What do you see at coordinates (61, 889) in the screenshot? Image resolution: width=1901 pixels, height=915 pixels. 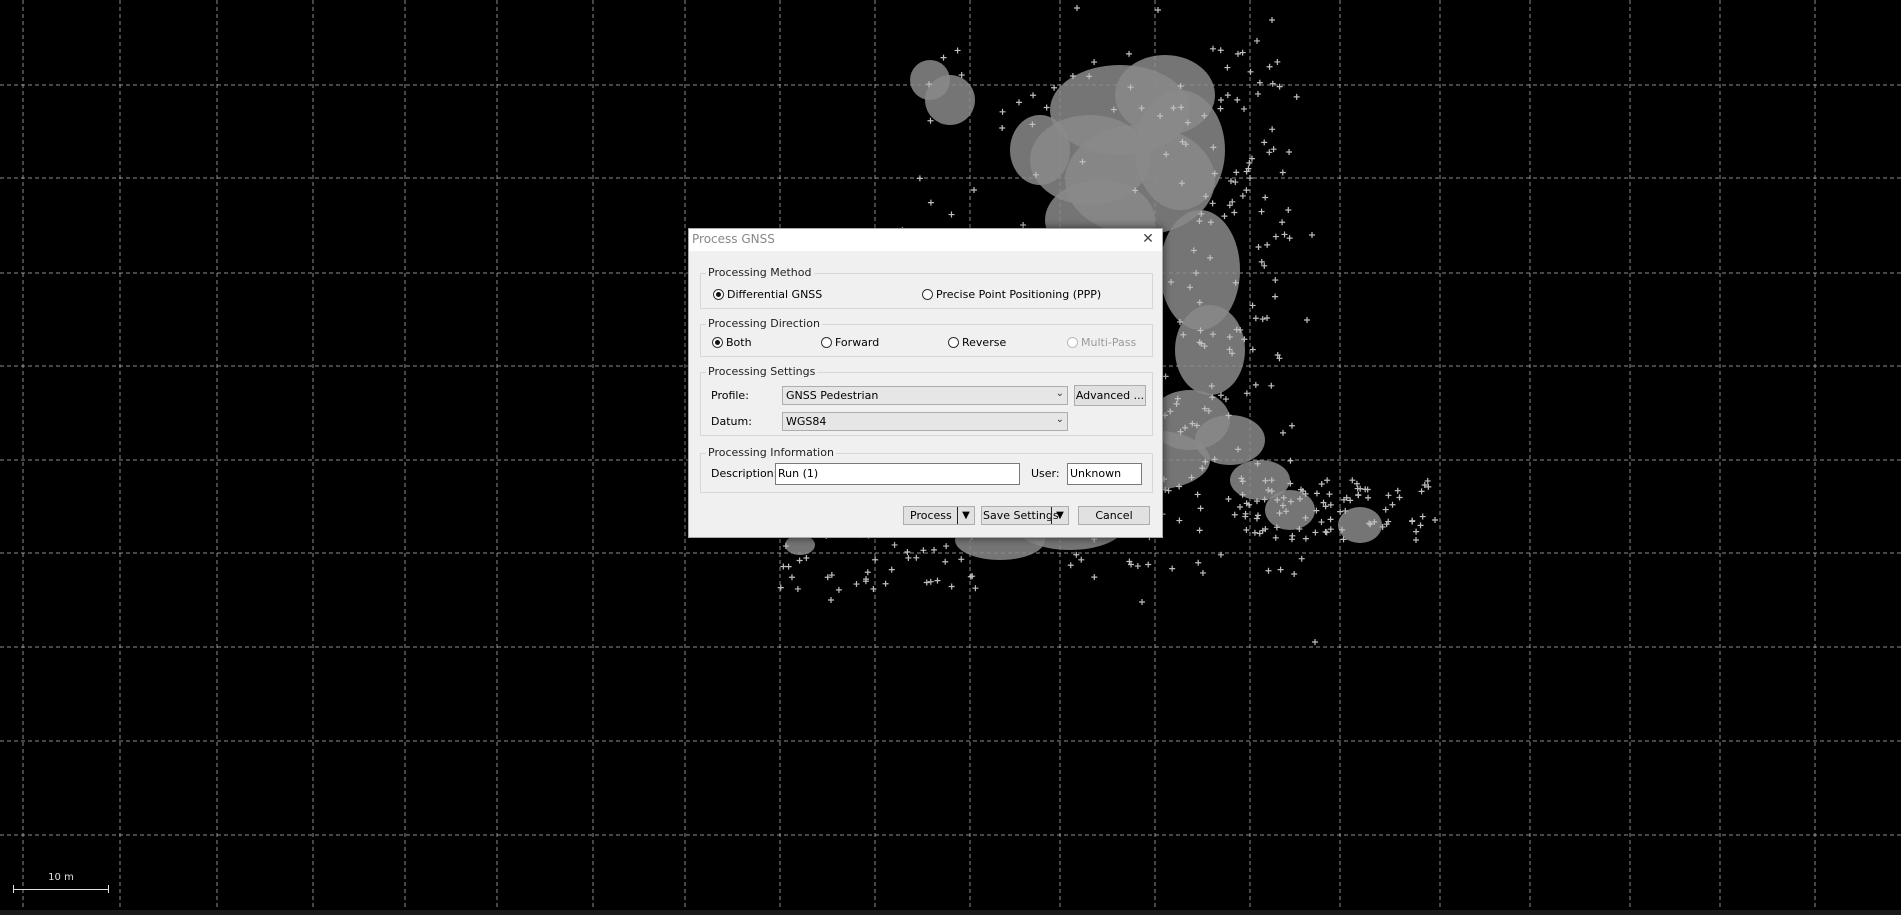 I see `scale-line` at bounding box center [61, 889].